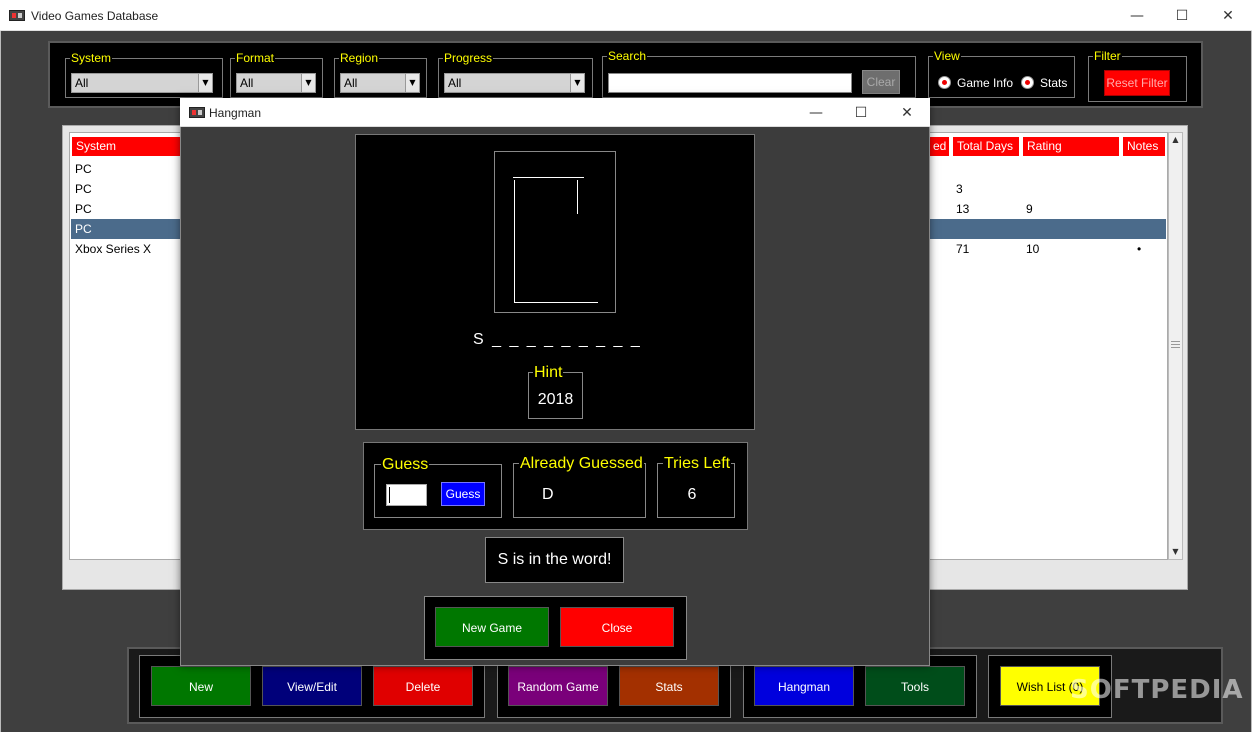 The image size is (1252, 732). What do you see at coordinates (1029, 209) in the screenshot?
I see `table-cell-rating: 9` at bounding box center [1029, 209].